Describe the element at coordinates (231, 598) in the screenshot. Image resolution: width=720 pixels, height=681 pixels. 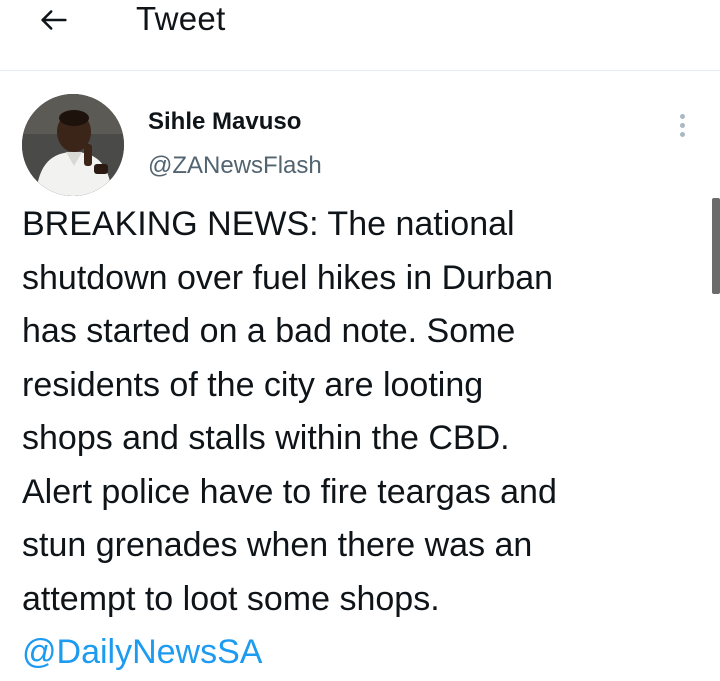
I see `tweet-text-line: attempt to loot some shops.` at that location.